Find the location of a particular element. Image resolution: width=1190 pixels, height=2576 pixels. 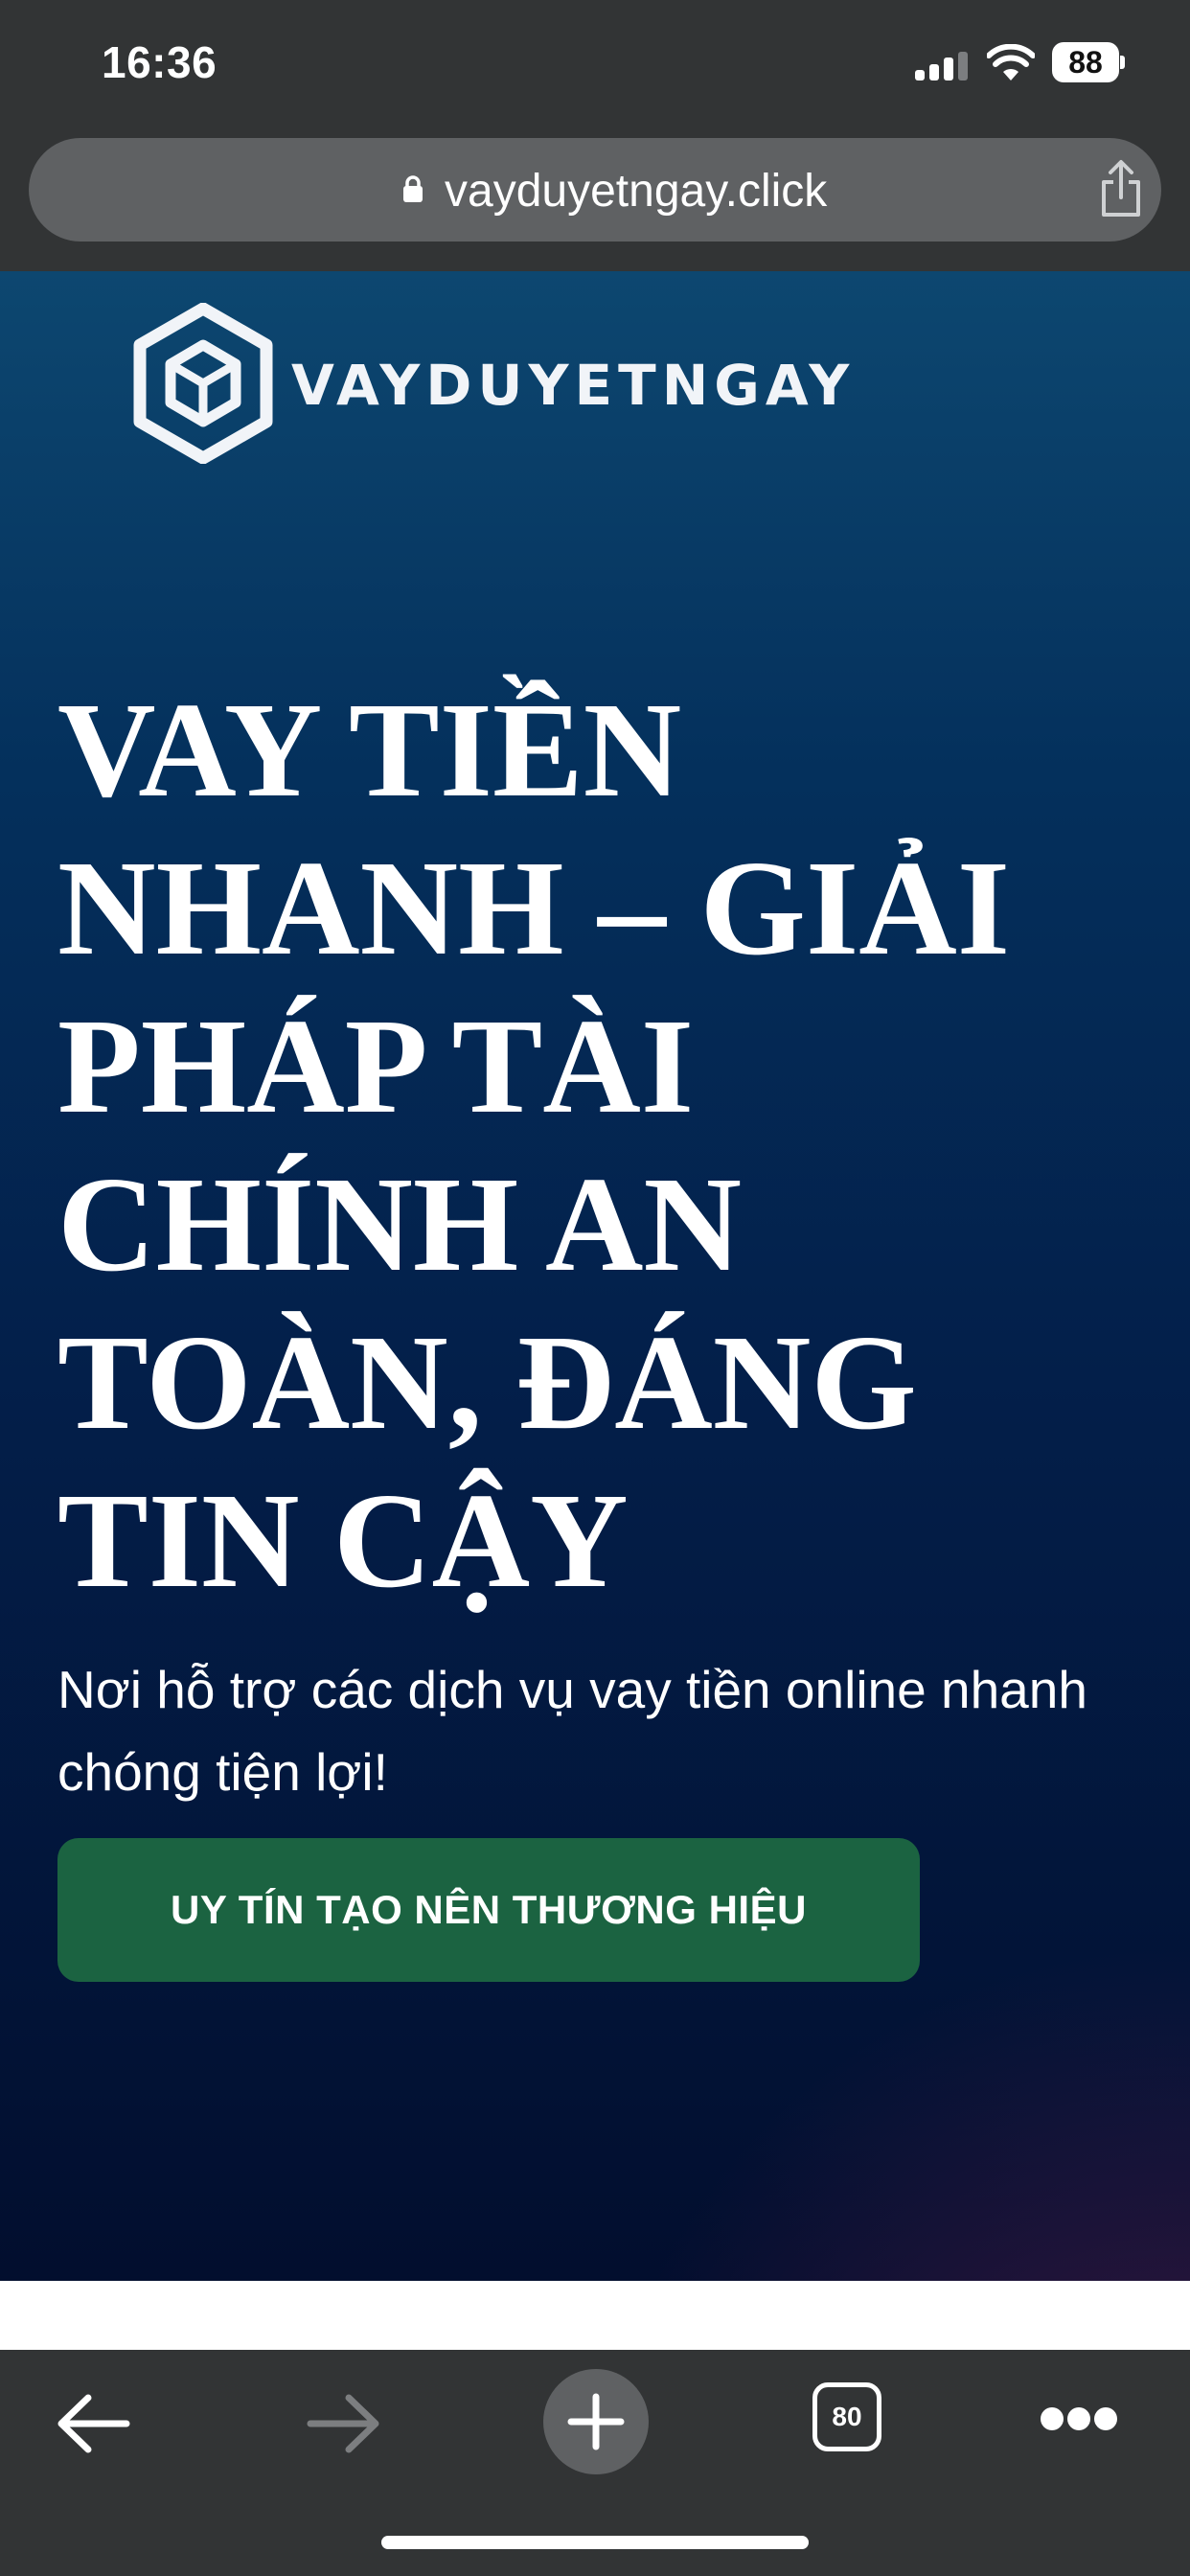

lock-icon is located at coordinates (413, 188).